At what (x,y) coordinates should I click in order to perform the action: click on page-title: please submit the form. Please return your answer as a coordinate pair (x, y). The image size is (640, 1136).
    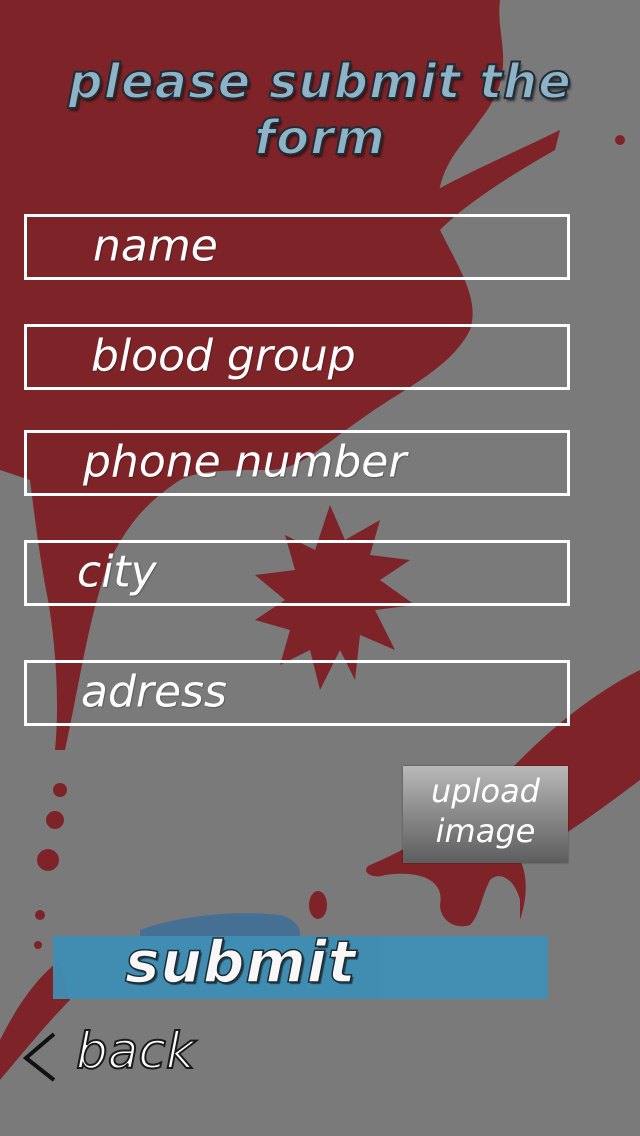
    Looking at the image, I should click on (319, 110).